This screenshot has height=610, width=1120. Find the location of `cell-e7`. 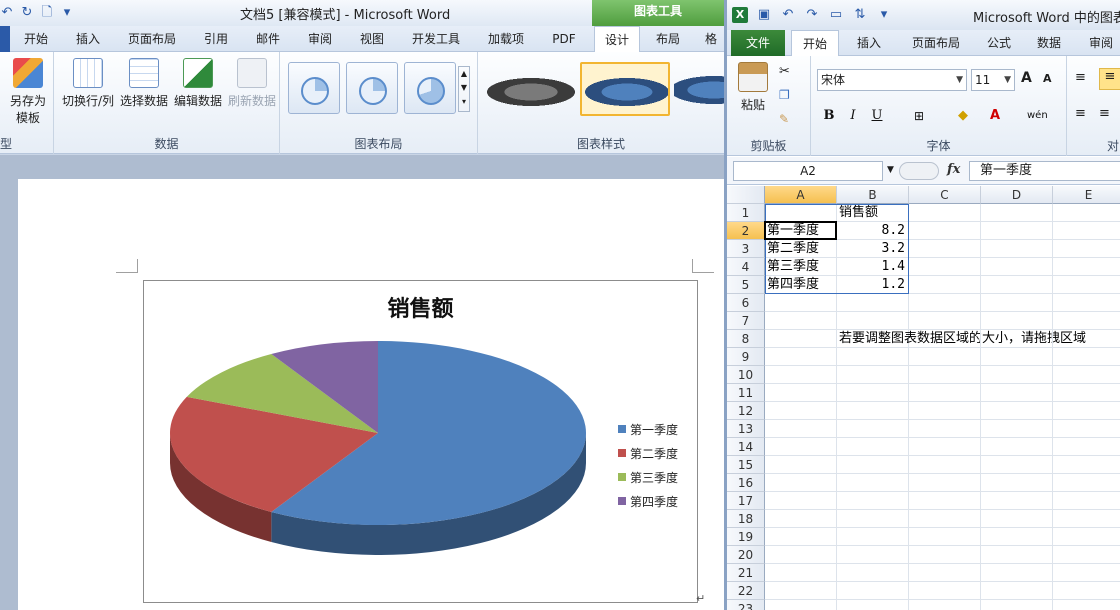

cell-e7 is located at coordinates (1086, 321).